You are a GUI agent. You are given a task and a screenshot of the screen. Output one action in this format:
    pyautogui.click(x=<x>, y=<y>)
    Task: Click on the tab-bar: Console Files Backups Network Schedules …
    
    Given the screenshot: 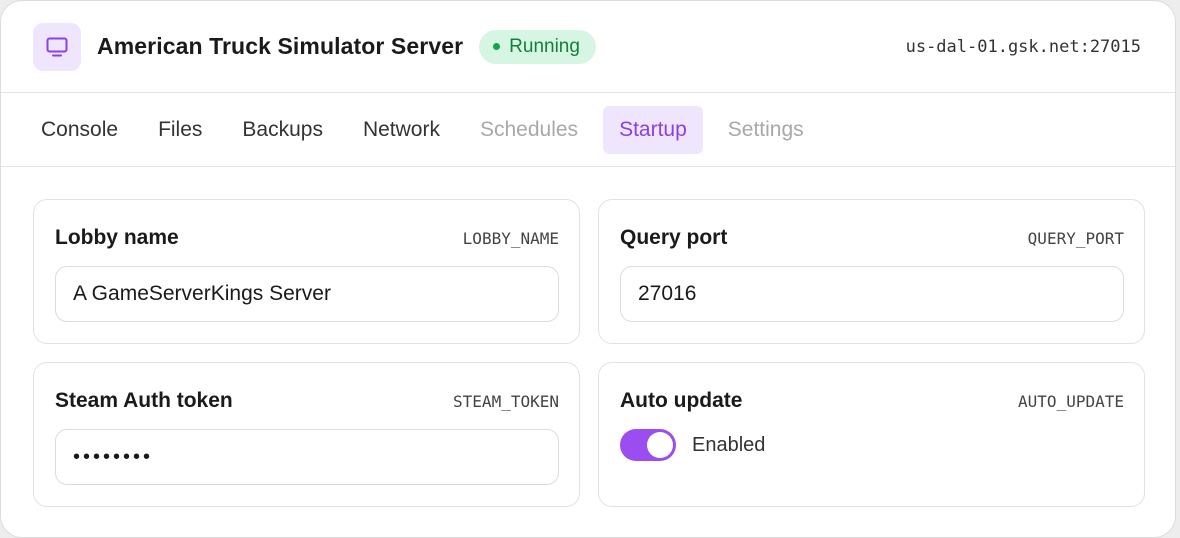 What is the action you would take?
    pyautogui.click(x=588, y=130)
    